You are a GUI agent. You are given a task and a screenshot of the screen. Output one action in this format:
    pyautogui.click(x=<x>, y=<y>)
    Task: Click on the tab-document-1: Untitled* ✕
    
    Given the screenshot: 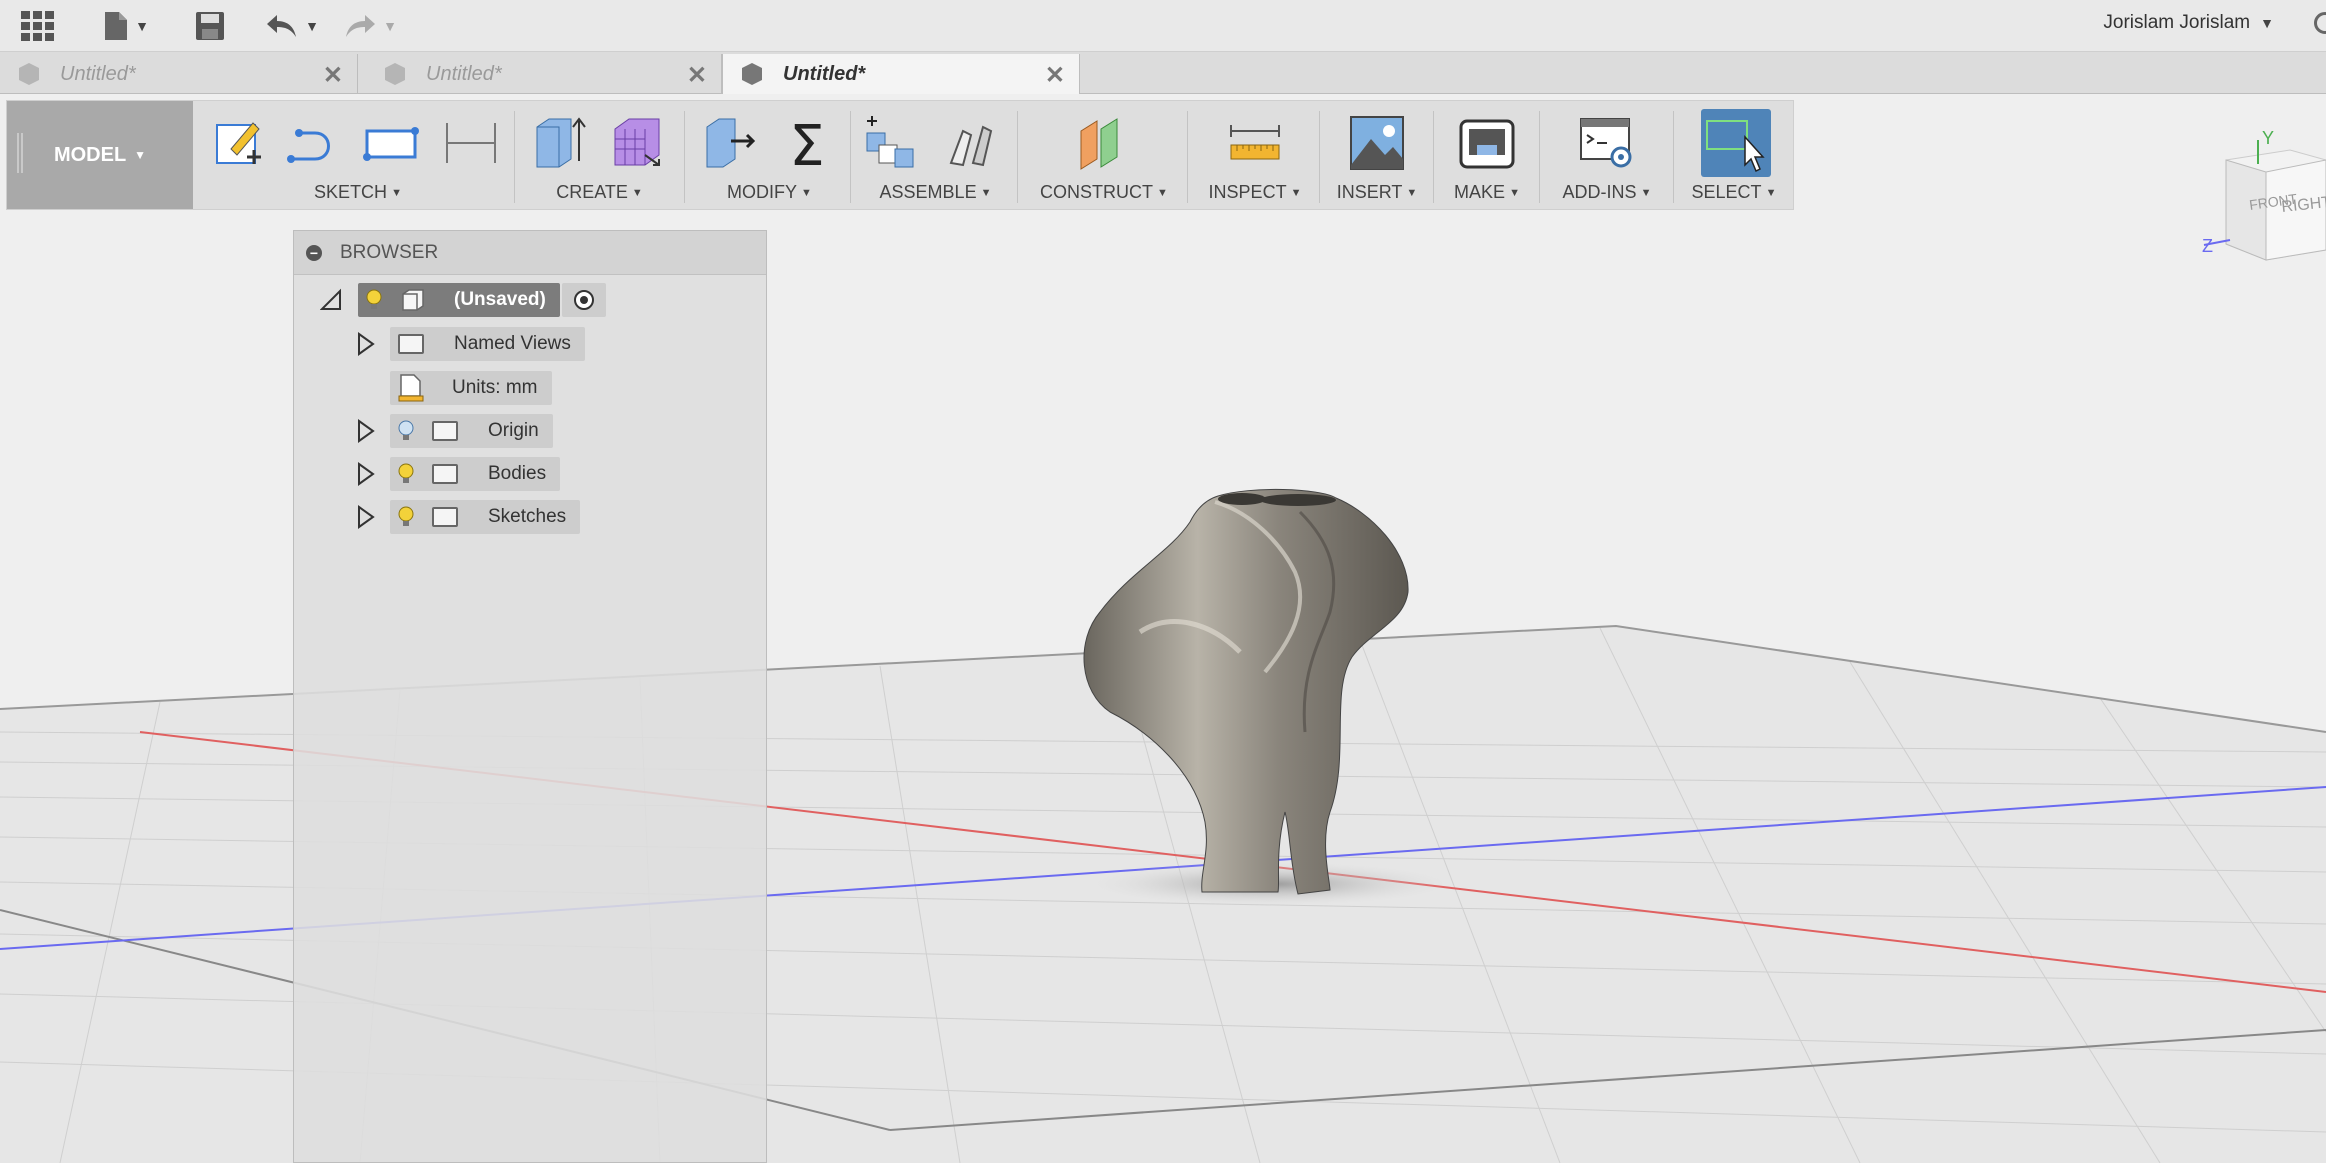 What is the action you would take?
    pyautogui.click(x=179, y=74)
    